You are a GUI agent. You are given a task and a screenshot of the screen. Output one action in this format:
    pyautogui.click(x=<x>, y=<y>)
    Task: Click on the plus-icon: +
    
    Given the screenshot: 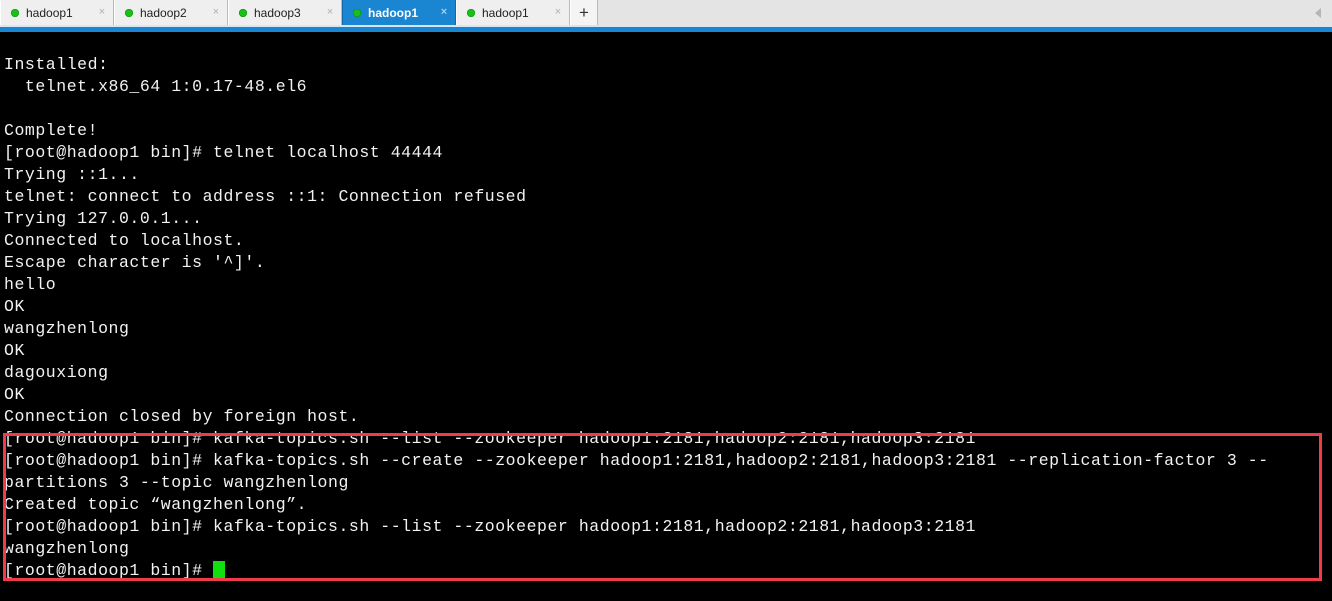 What is the action you would take?
    pyautogui.click(x=584, y=12)
    